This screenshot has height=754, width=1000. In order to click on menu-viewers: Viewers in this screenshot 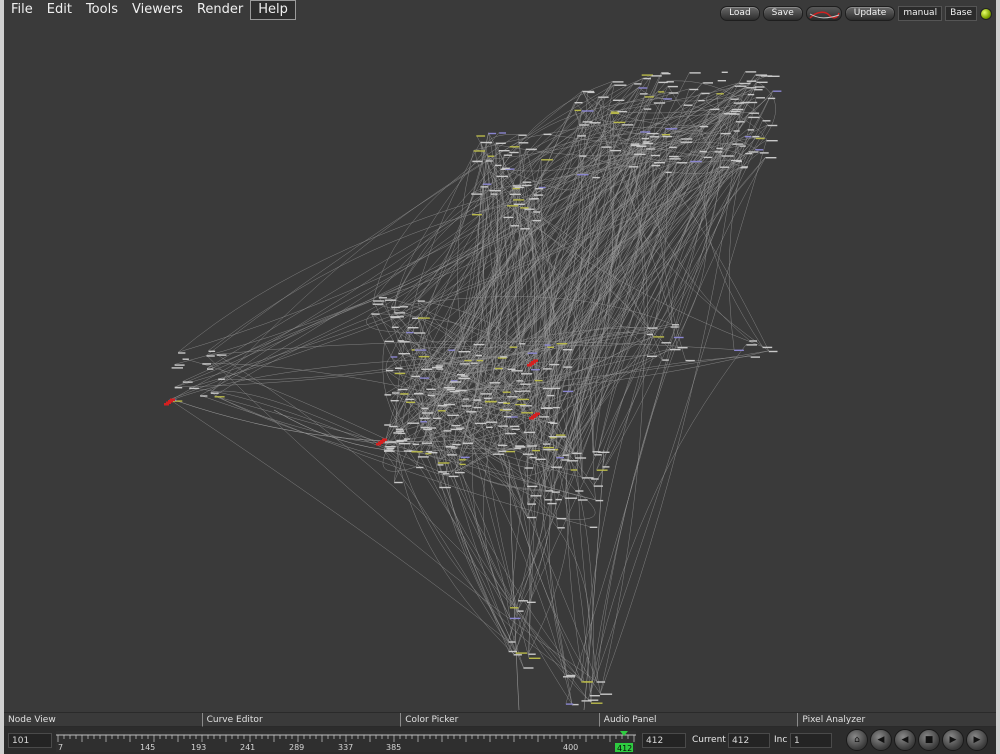, I will do `click(157, 10)`.